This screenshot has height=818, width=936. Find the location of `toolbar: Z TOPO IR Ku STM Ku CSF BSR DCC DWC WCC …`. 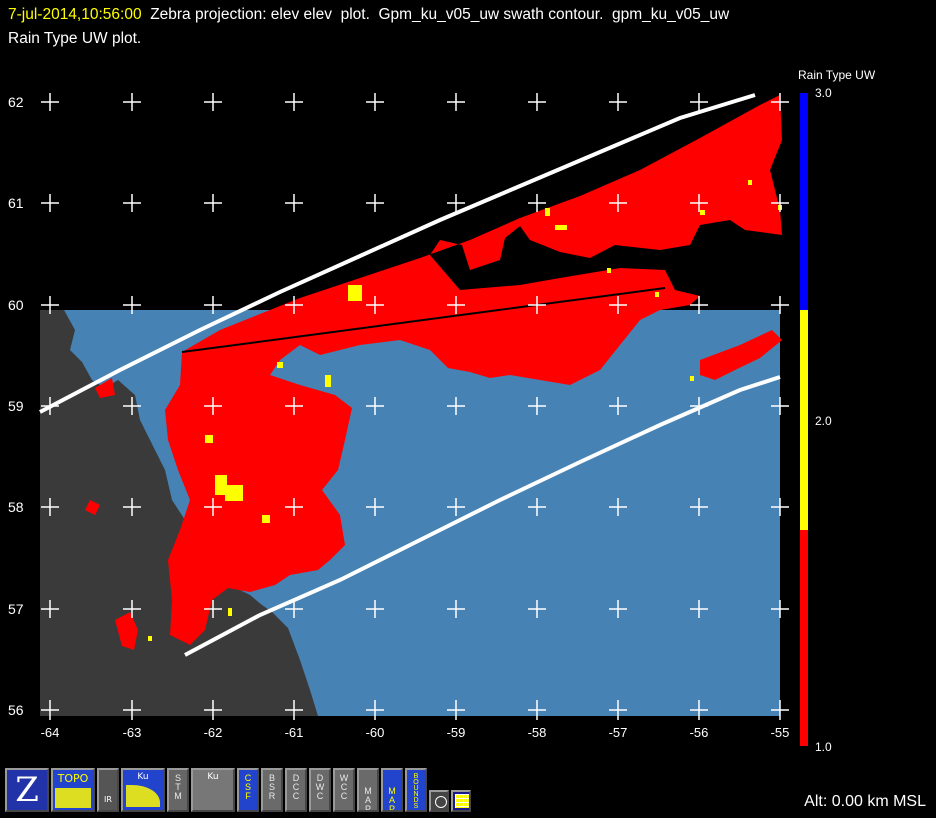

toolbar: Z TOPO IR Ku STM Ku CSF BSR DCC DWC WCC … is located at coordinates (238, 792).